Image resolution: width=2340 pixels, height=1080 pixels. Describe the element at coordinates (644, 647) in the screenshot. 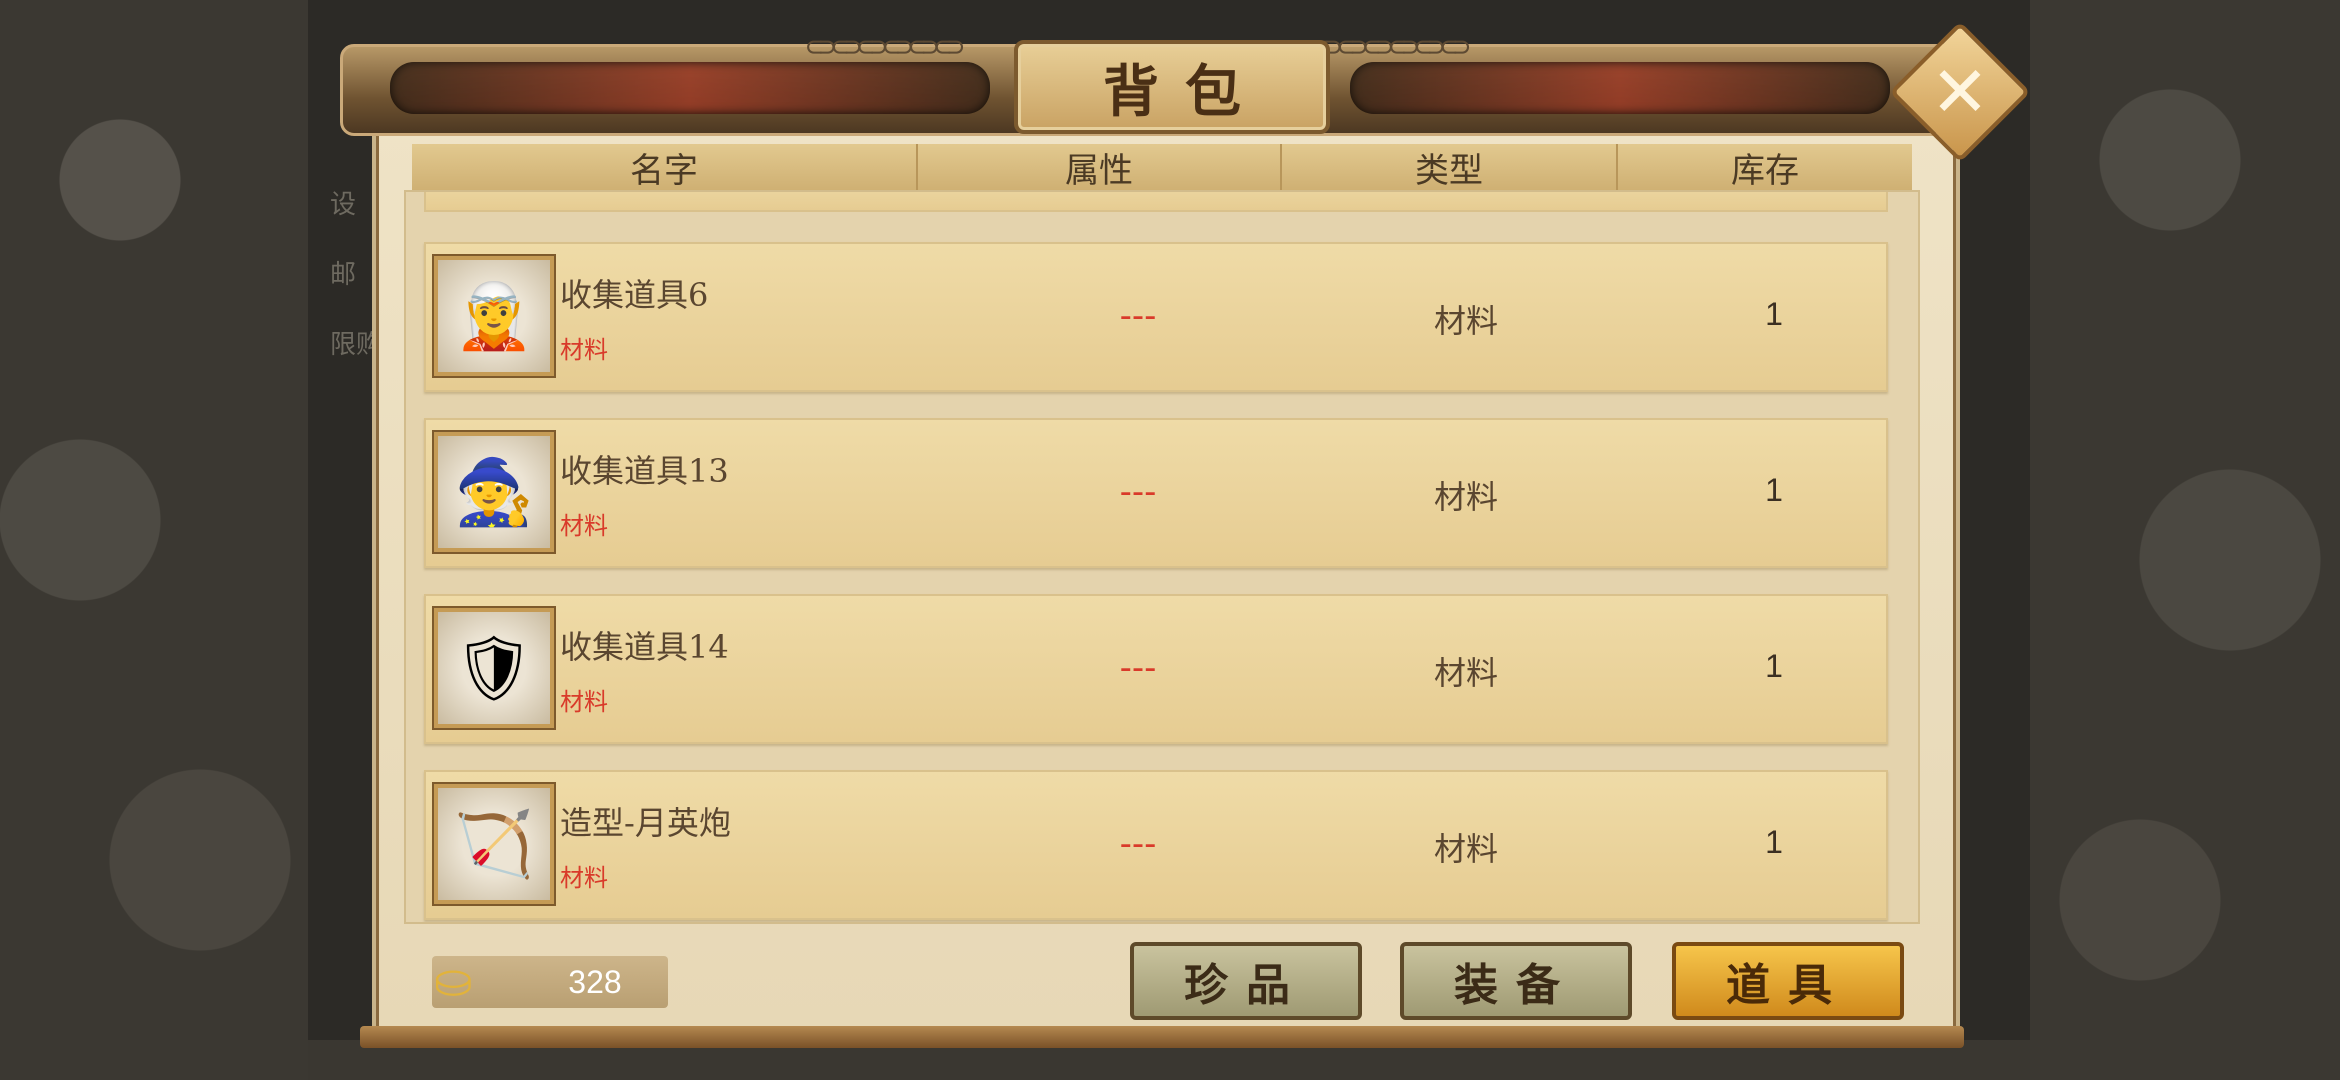

I see `item-name: 收集道具14` at that location.